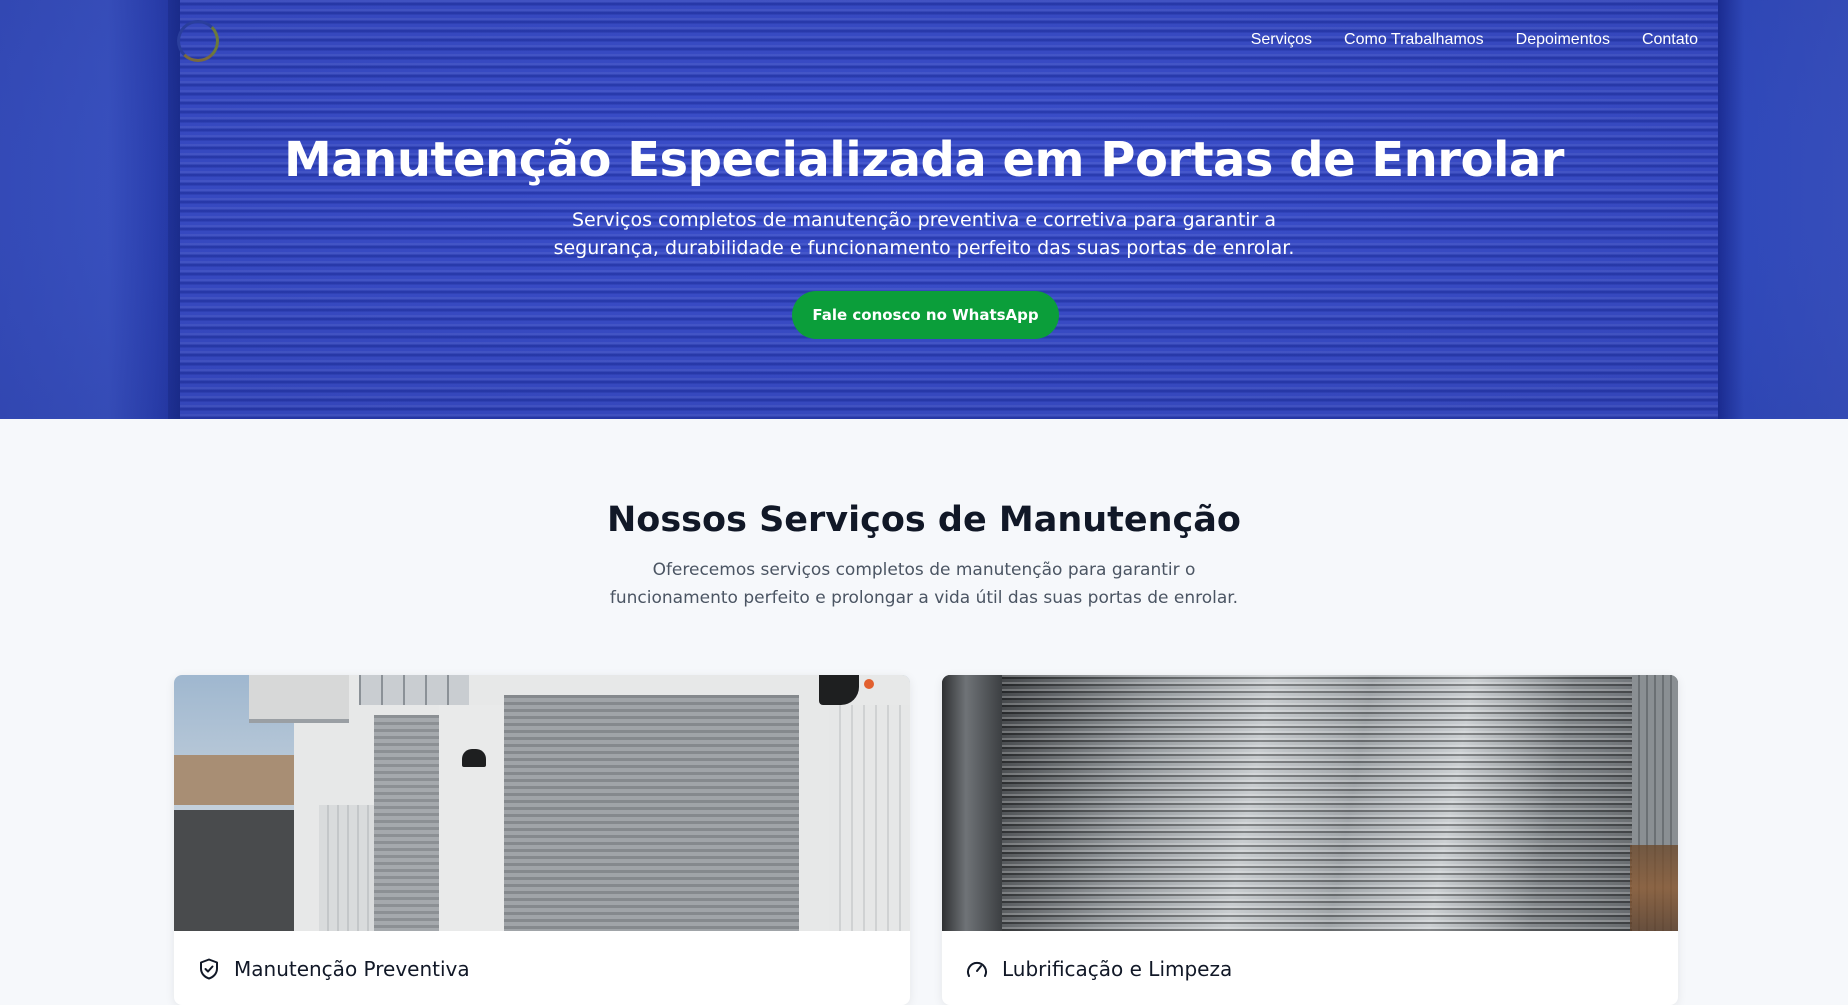 The height and width of the screenshot is (1005, 1848). Describe the element at coordinates (542, 956) in the screenshot. I see `service-card-header: Manutenção Preventiva` at that location.